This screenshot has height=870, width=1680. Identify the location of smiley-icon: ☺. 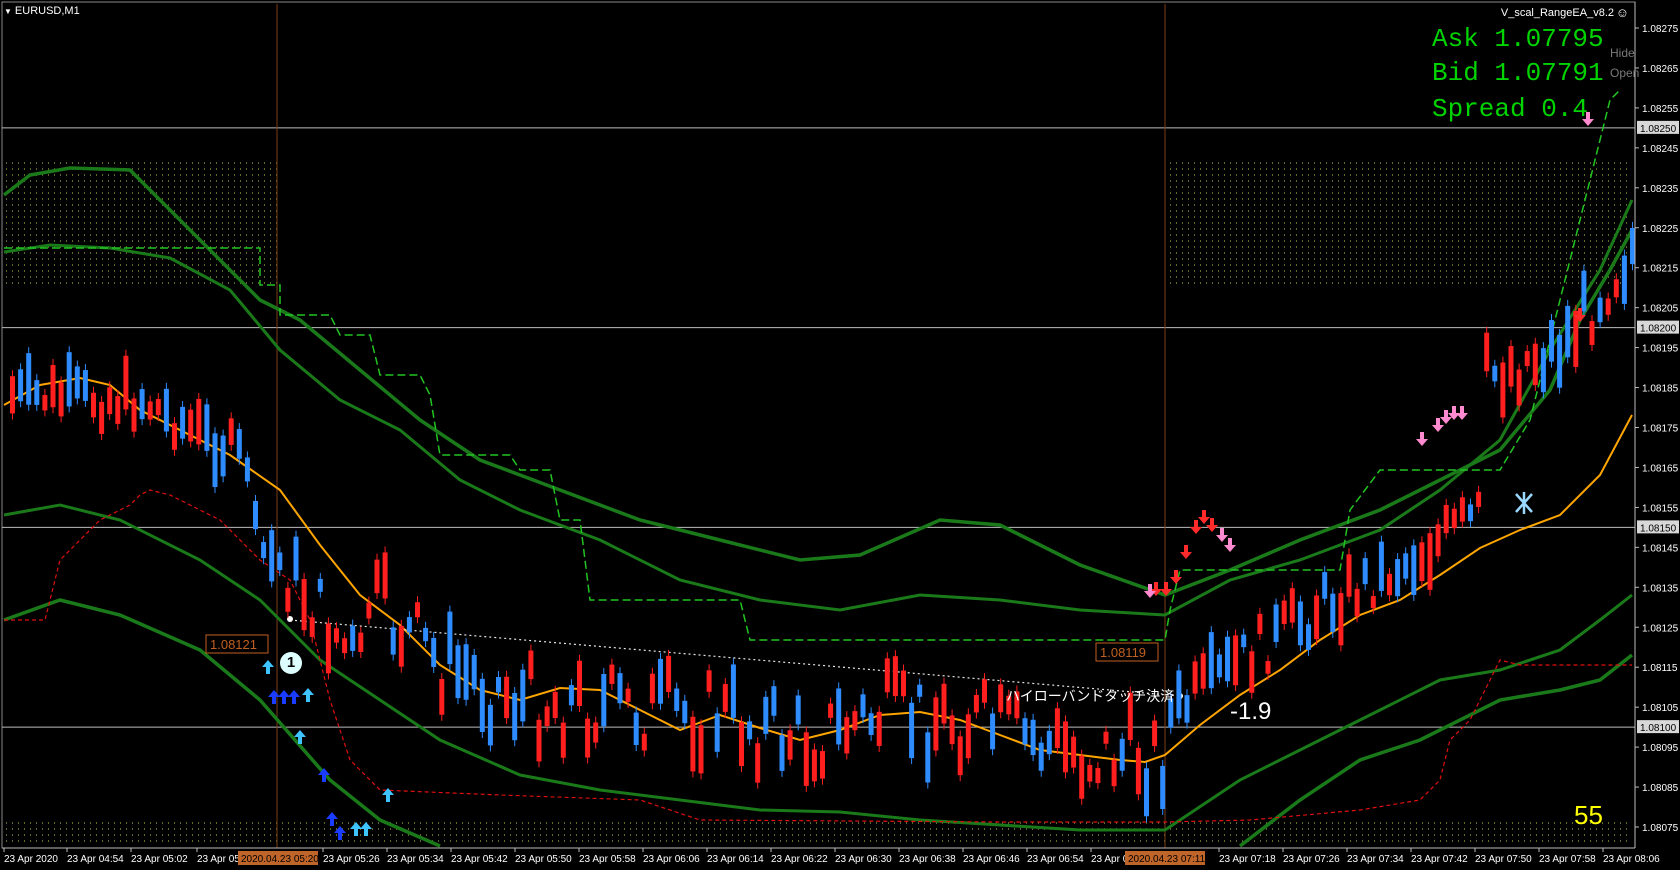
(1622, 12).